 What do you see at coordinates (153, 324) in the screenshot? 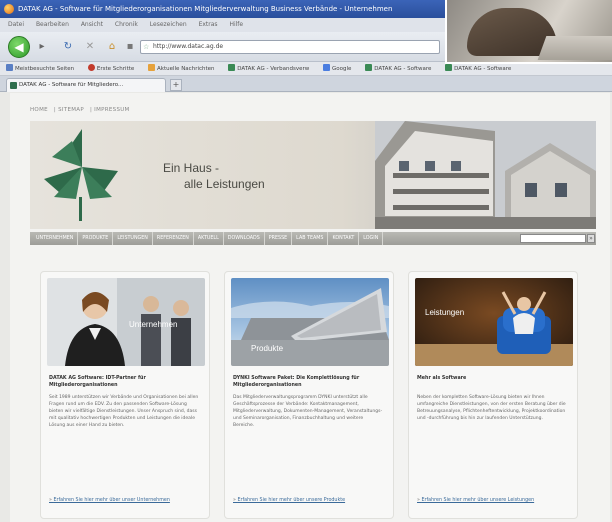
I see `card-image-label: Unternehmen` at bounding box center [153, 324].